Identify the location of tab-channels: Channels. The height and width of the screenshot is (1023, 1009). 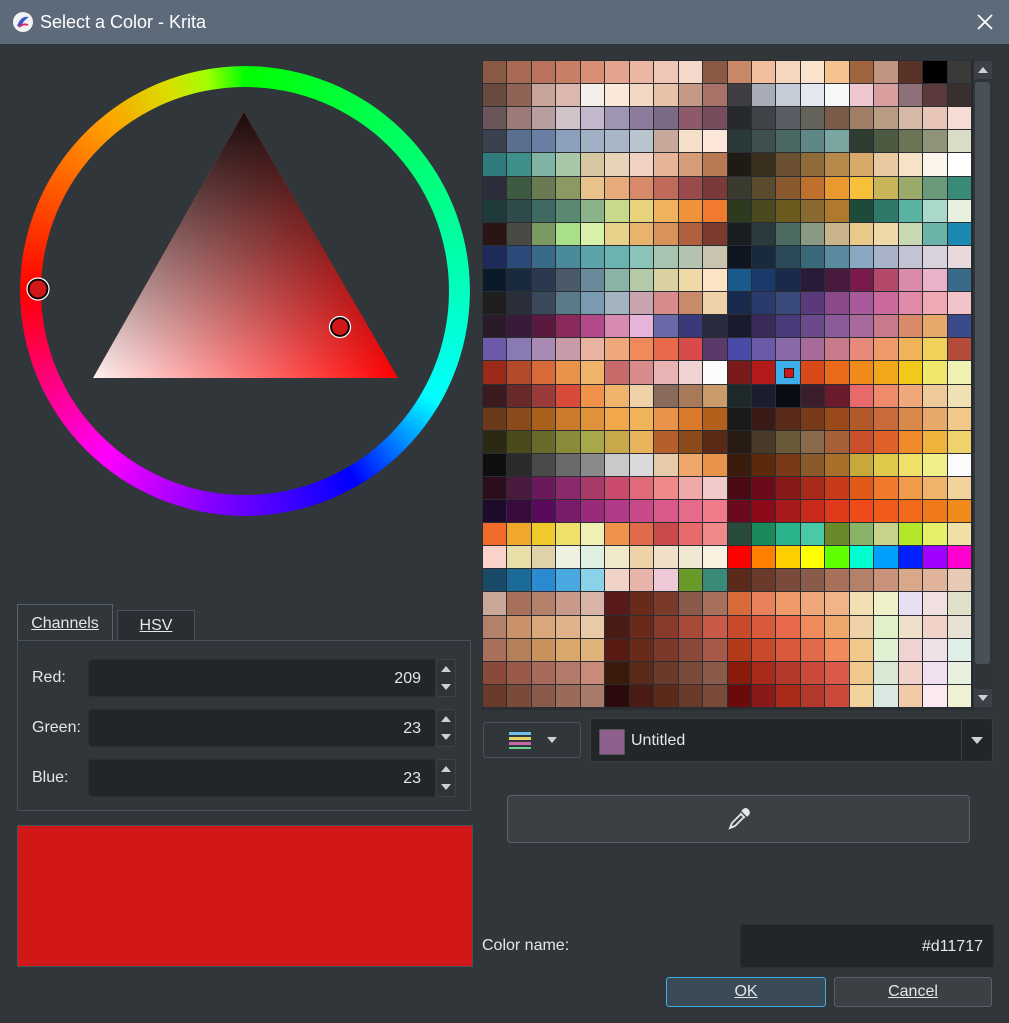
(65, 623).